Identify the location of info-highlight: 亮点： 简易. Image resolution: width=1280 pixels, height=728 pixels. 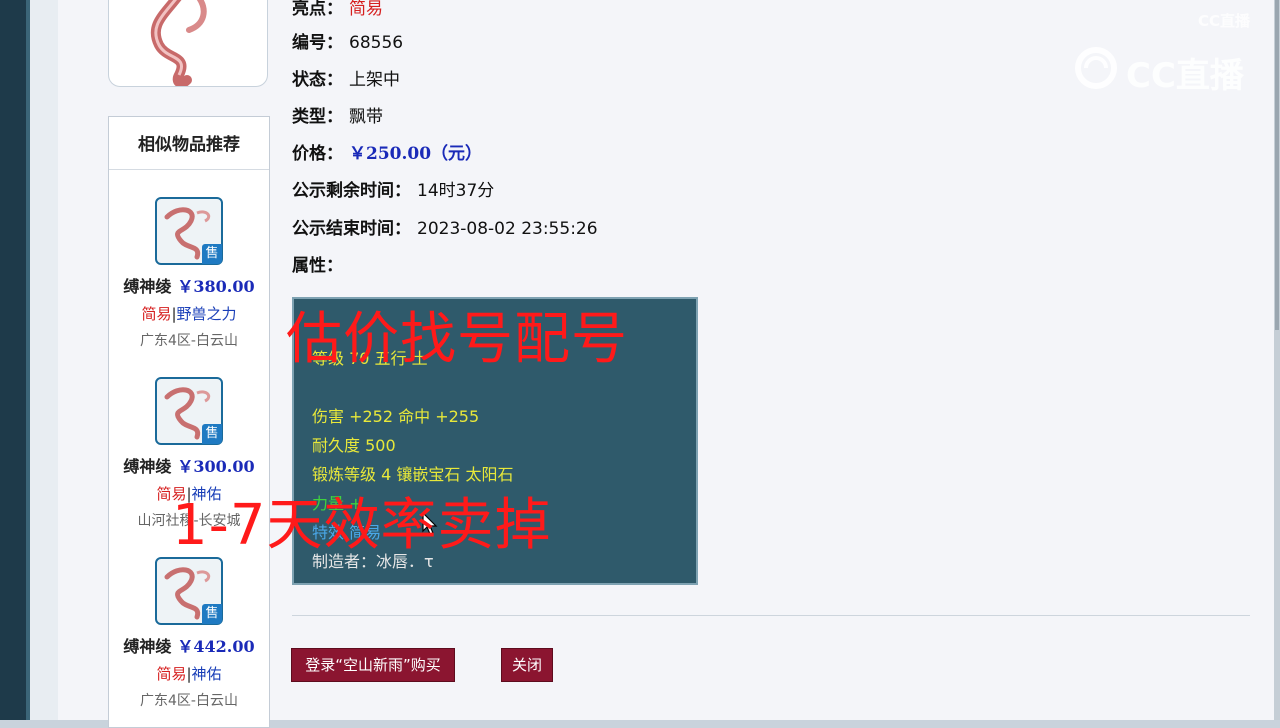
(337, 9).